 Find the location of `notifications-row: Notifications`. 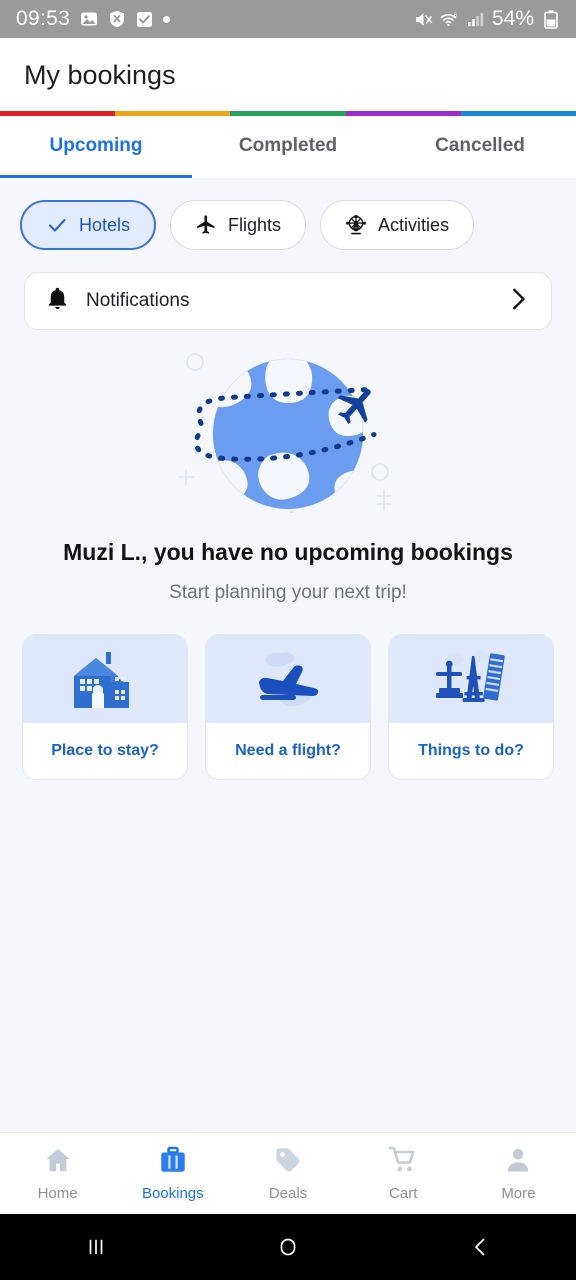

notifications-row: Notifications is located at coordinates (288, 301).